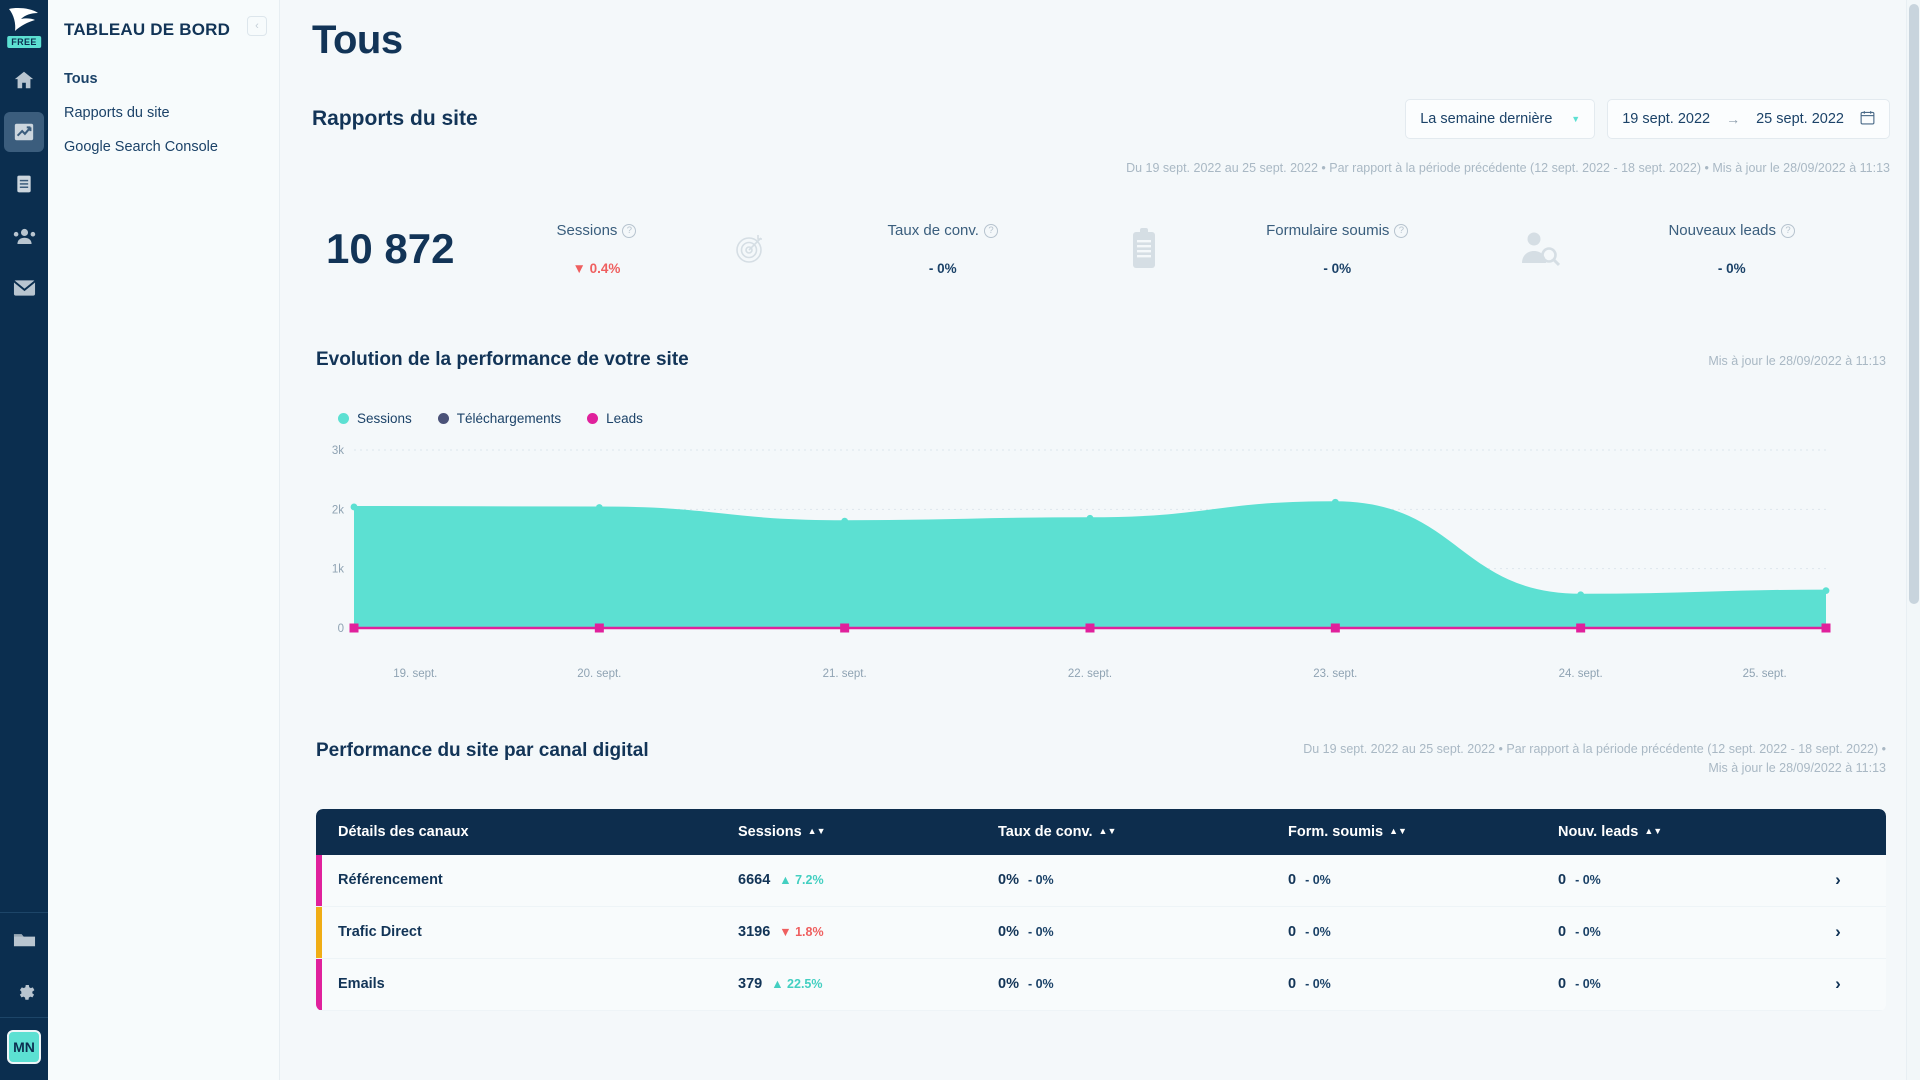 Image resolution: width=1920 pixels, height=1080 pixels. What do you see at coordinates (24, 27) in the screenshot?
I see `plezi-logo: FREE` at bounding box center [24, 27].